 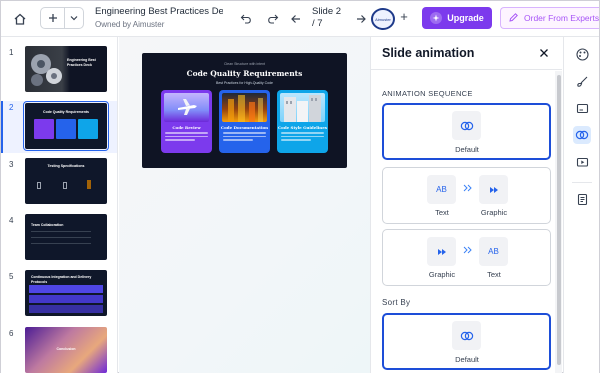 I want to click on panel-scrollbar, so click(x=558, y=222).